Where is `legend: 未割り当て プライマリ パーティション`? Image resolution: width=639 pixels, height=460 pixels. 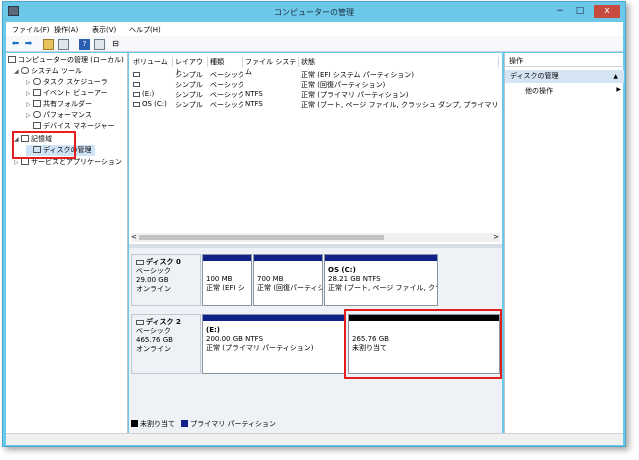 legend: 未割り当て プライマリ パーティション is located at coordinates (203, 424).